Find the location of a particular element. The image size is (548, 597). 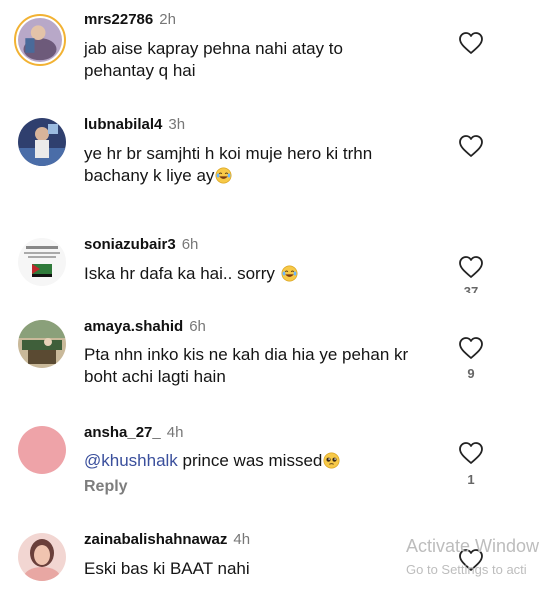

comment-text: Iska hr dafa ka hai.. sorry is located at coordinates (249, 274).